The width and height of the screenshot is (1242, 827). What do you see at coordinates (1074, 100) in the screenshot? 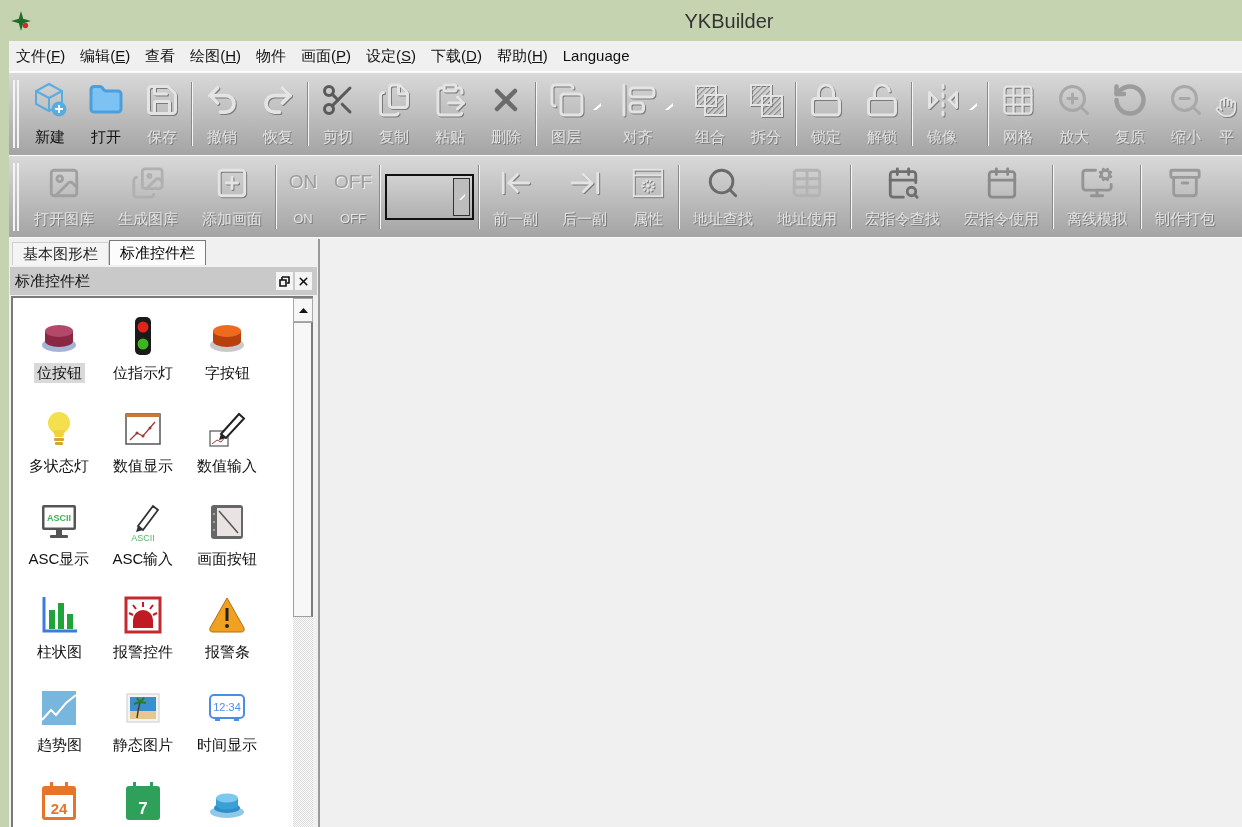
I see `zoom-in-icon` at bounding box center [1074, 100].